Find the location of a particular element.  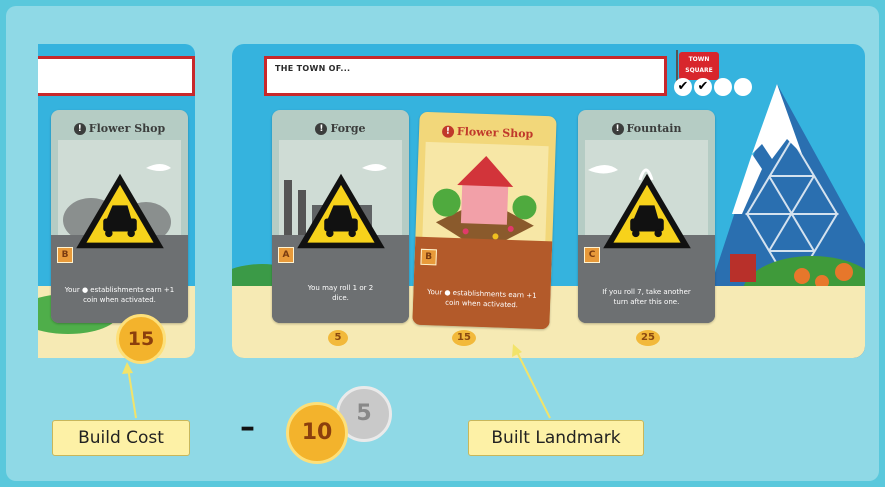

gold-coin: 10 is located at coordinates (317, 433).